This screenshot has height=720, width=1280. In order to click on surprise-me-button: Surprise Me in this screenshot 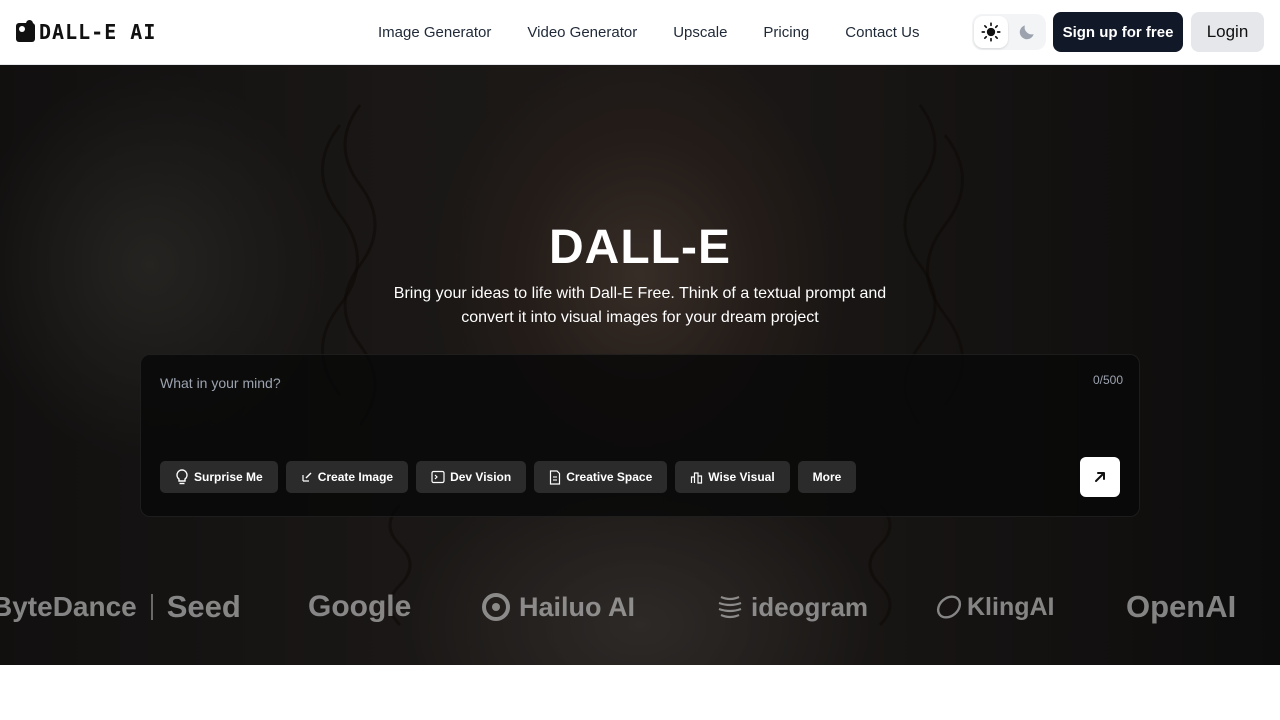, I will do `click(219, 477)`.